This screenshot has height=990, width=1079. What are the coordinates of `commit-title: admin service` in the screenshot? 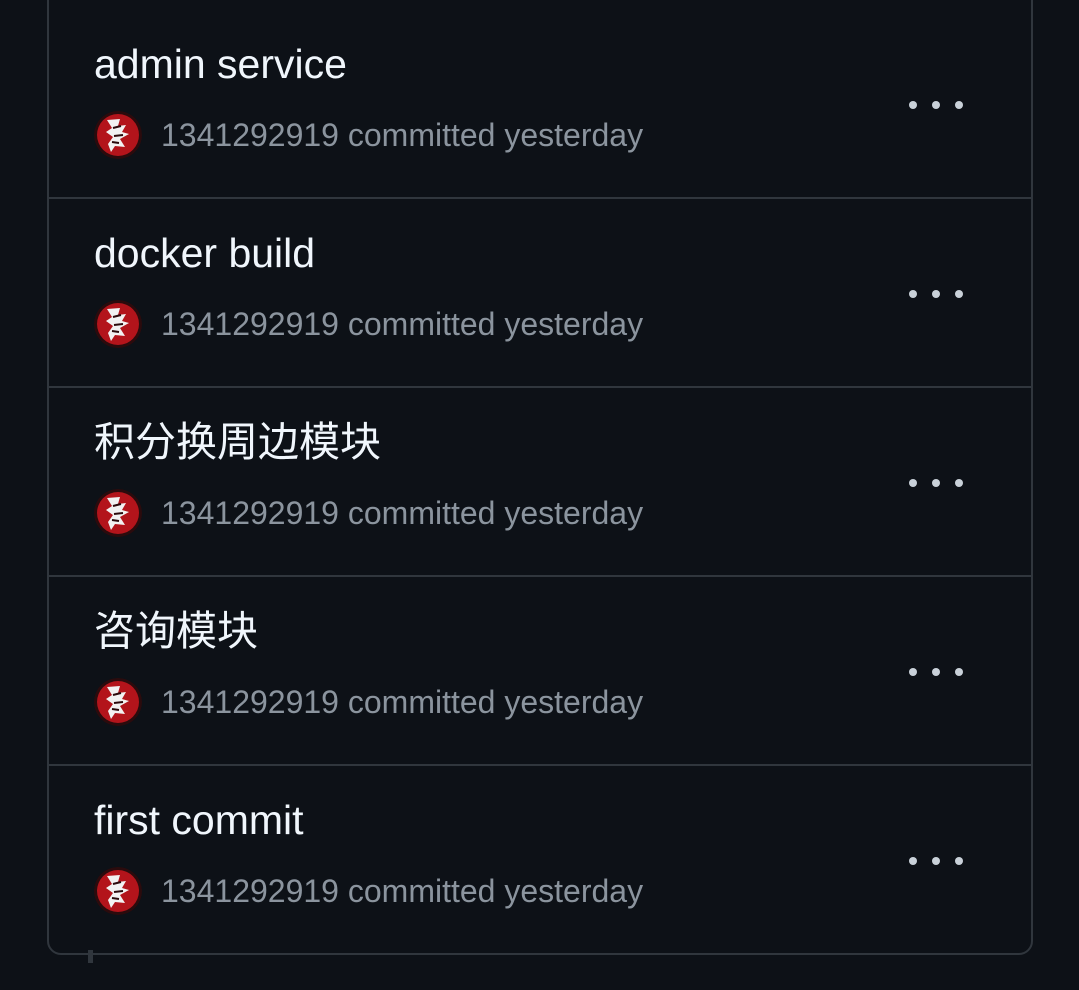 It's located at (220, 64).